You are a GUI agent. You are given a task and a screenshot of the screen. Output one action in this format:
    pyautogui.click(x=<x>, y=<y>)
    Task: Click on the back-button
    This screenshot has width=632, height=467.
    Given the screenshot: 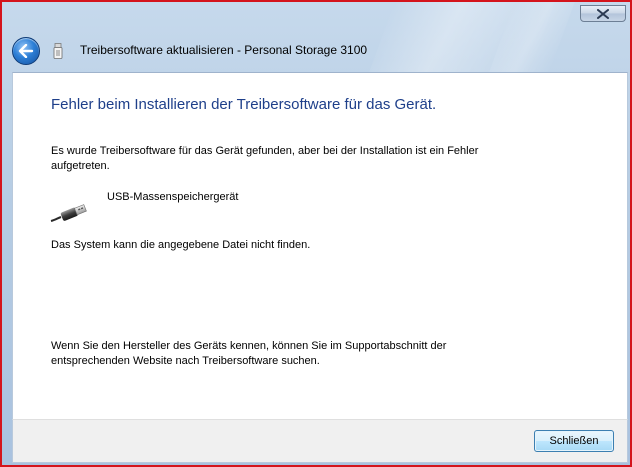 What is the action you would take?
    pyautogui.click(x=26, y=51)
    